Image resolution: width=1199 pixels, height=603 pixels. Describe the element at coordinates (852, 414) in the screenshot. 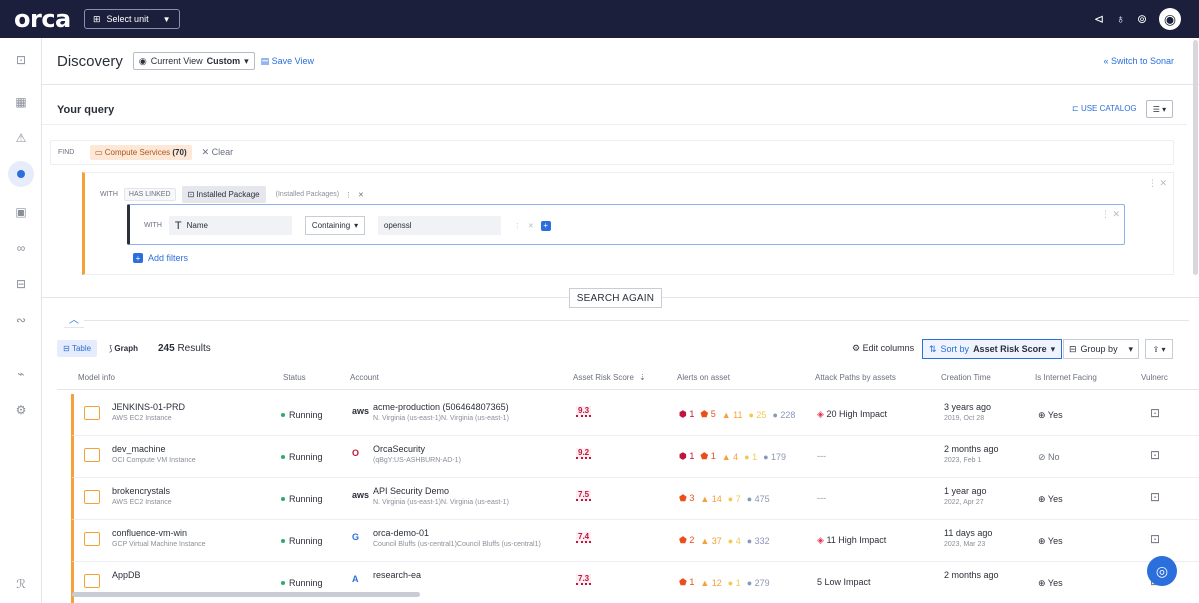

I see `attack-paths: ◈ 20 High Impact` at that location.